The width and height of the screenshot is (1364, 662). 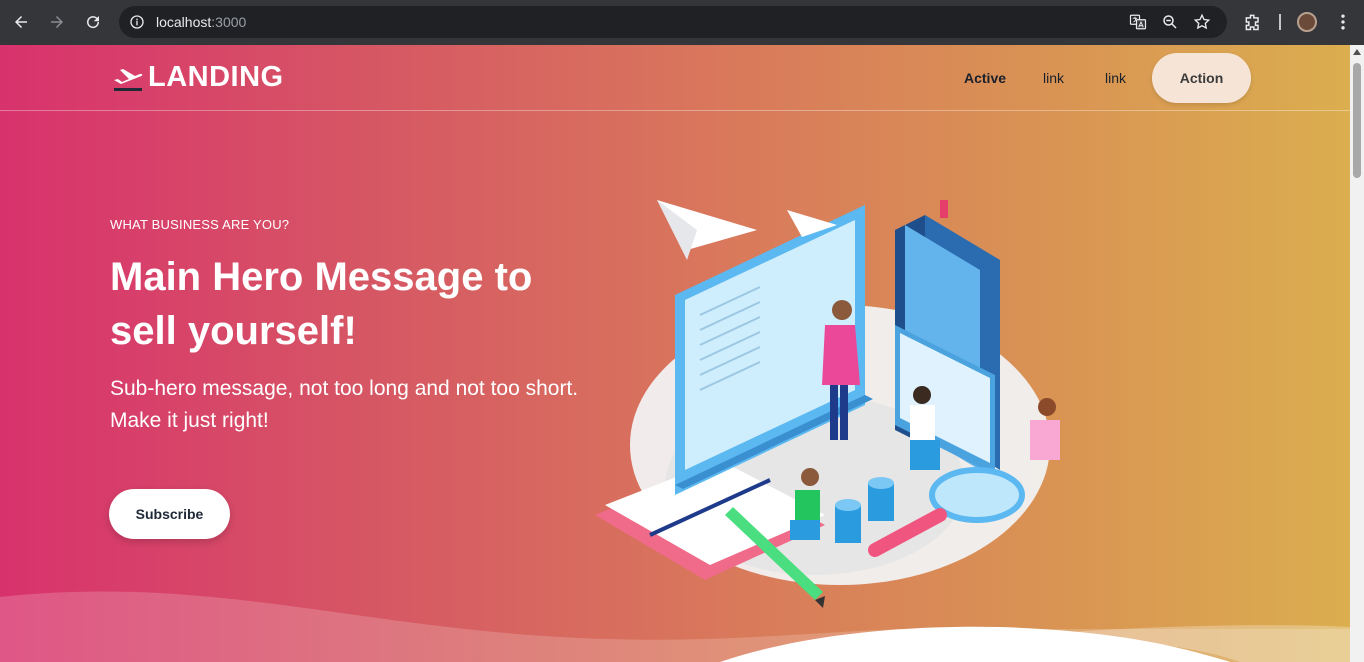 I want to click on reload-icon, so click(x=93, y=22).